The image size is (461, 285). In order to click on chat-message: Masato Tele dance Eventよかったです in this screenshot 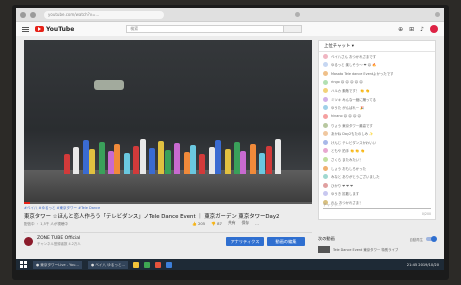, I will do `click(377, 73)`.